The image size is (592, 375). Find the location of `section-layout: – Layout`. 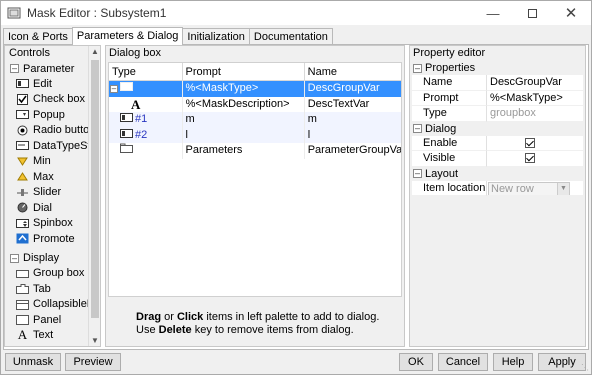

section-layout: – Layout is located at coordinates (497, 173).